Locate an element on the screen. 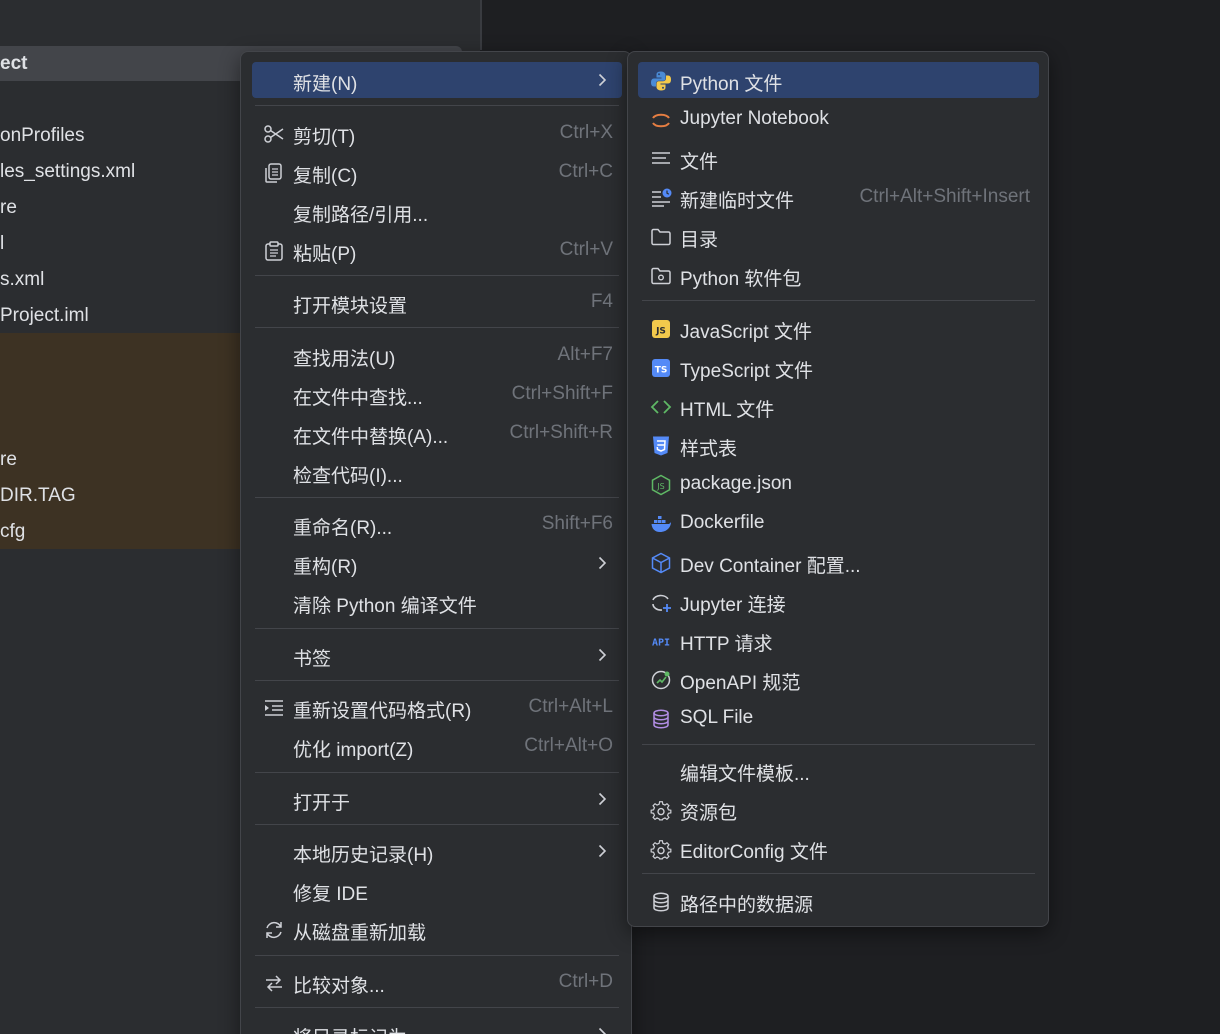 This screenshot has width=1220, height=1034. menu-item-repair-ide: 修复 IDE is located at coordinates (437, 890).